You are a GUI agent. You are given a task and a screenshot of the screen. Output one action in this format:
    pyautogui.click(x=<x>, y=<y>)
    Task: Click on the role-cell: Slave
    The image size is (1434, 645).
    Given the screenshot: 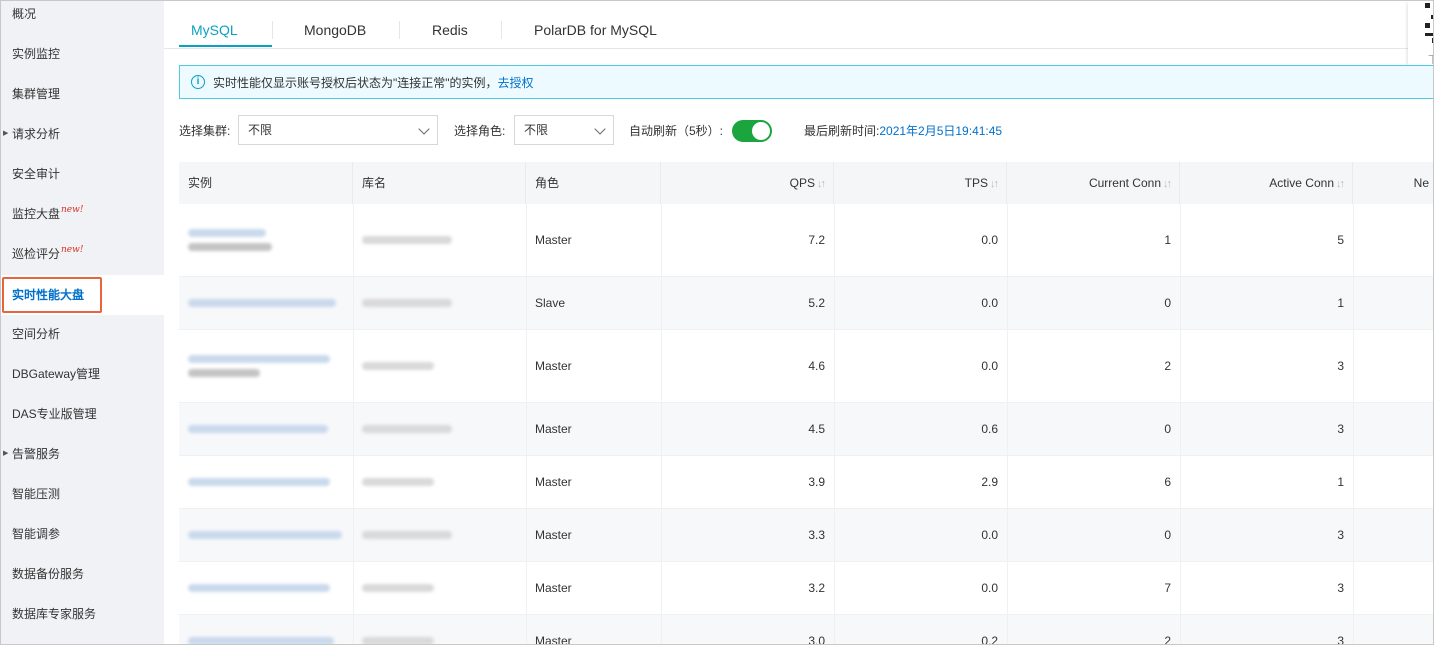 What is the action you would take?
    pyautogui.click(x=550, y=303)
    